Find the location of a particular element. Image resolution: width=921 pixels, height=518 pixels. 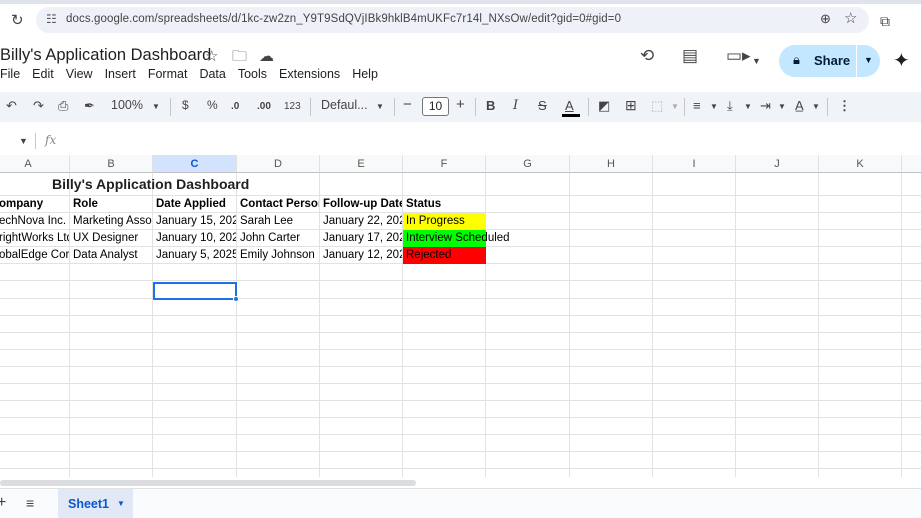

text-wrapping-icon: ⇥ is located at coordinates (765, 106).